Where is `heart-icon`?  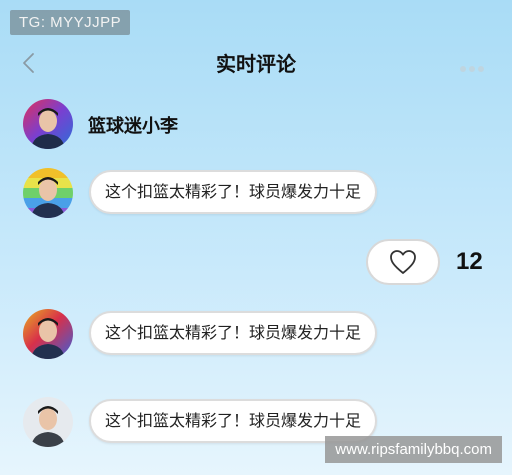 heart-icon is located at coordinates (403, 262).